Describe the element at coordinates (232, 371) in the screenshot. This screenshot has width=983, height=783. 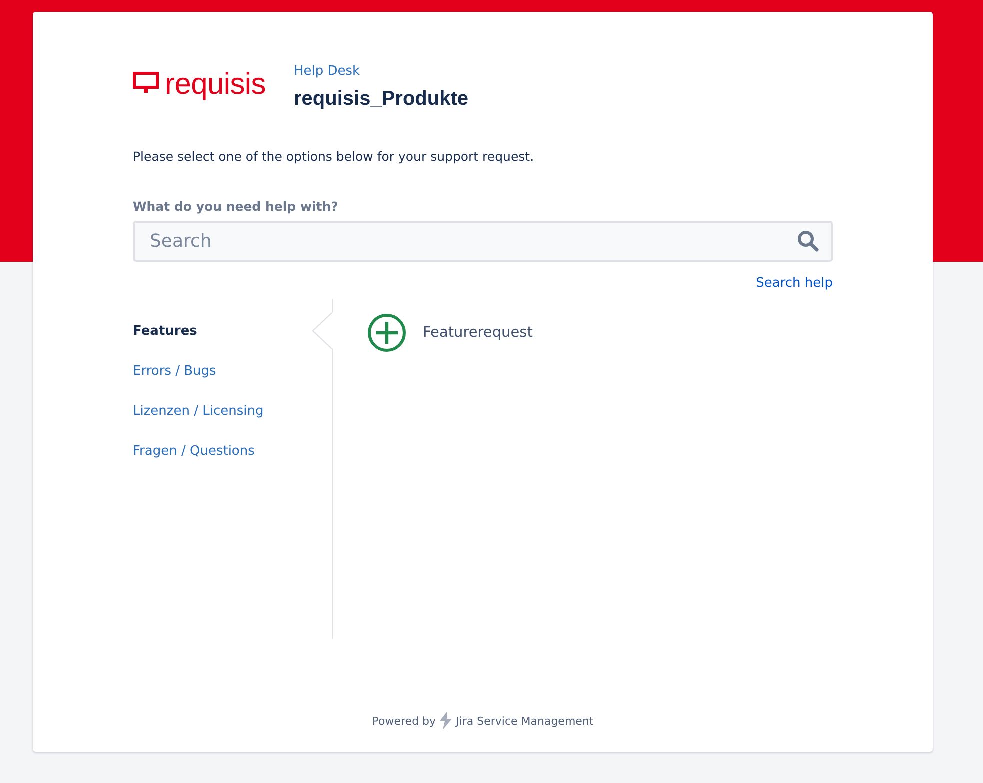
I see `category-link: Errors / Bugs` at that location.